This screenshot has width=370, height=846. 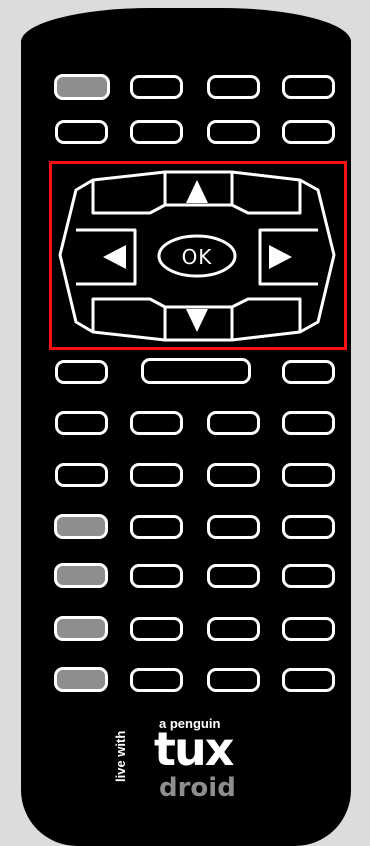 I want to click on remote-button-r6c2, so click(x=156, y=527).